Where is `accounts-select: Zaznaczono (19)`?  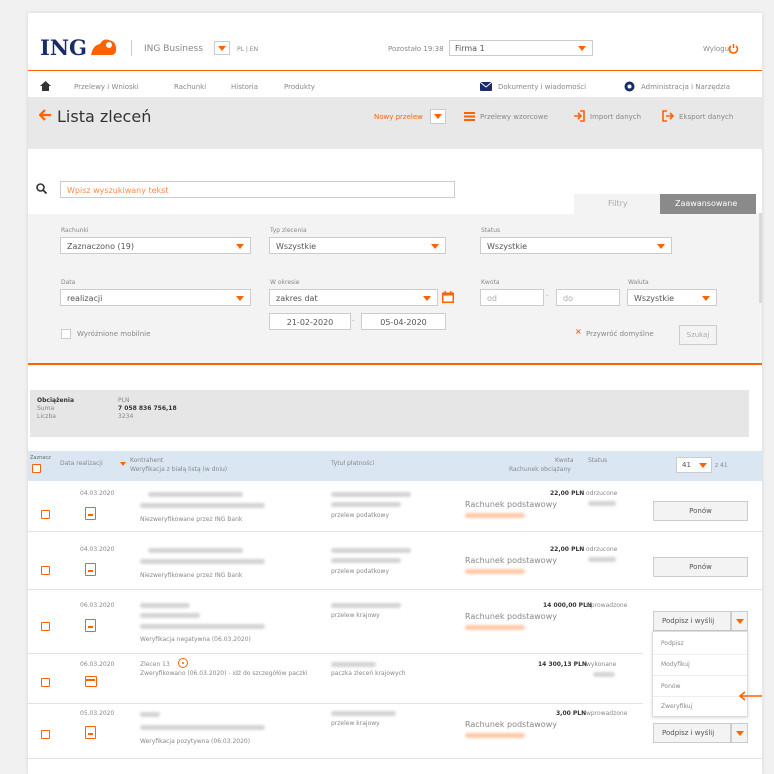 accounts-select: Zaznaczono (19) is located at coordinates (155, 245).